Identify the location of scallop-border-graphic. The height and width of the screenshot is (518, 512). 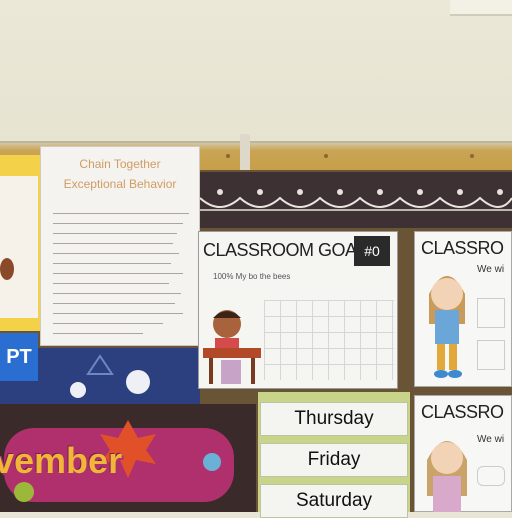
(355, 200).